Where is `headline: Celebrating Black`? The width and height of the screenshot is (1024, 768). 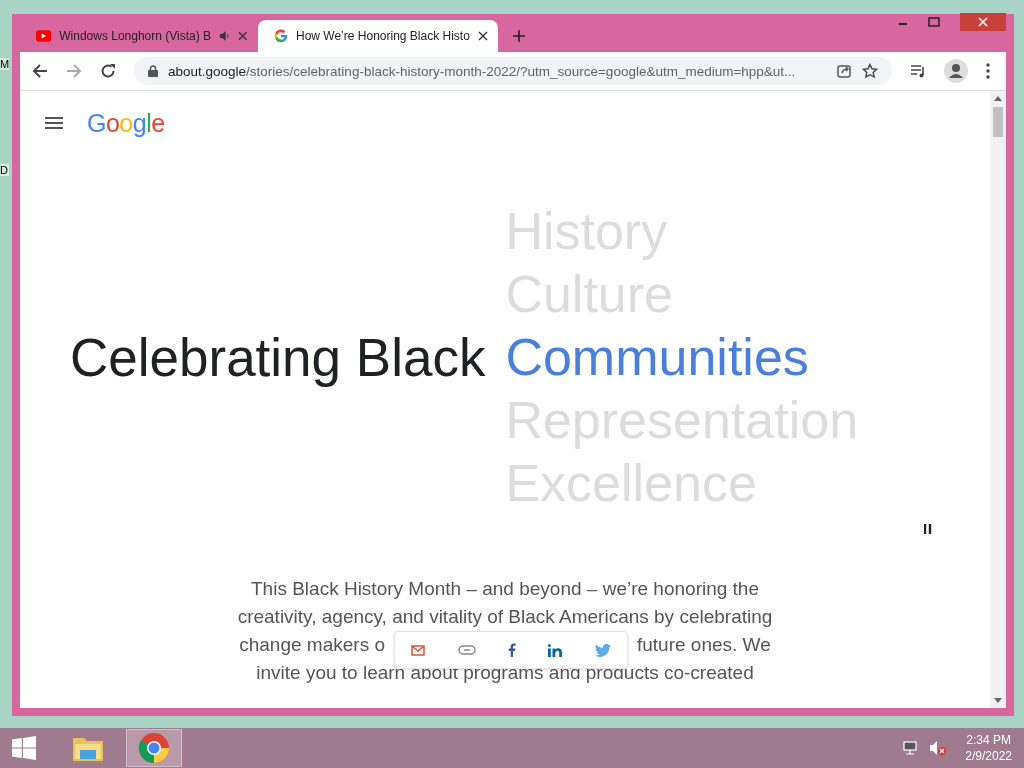 headline: Celebrating Black is located at coordinates (278, 357).